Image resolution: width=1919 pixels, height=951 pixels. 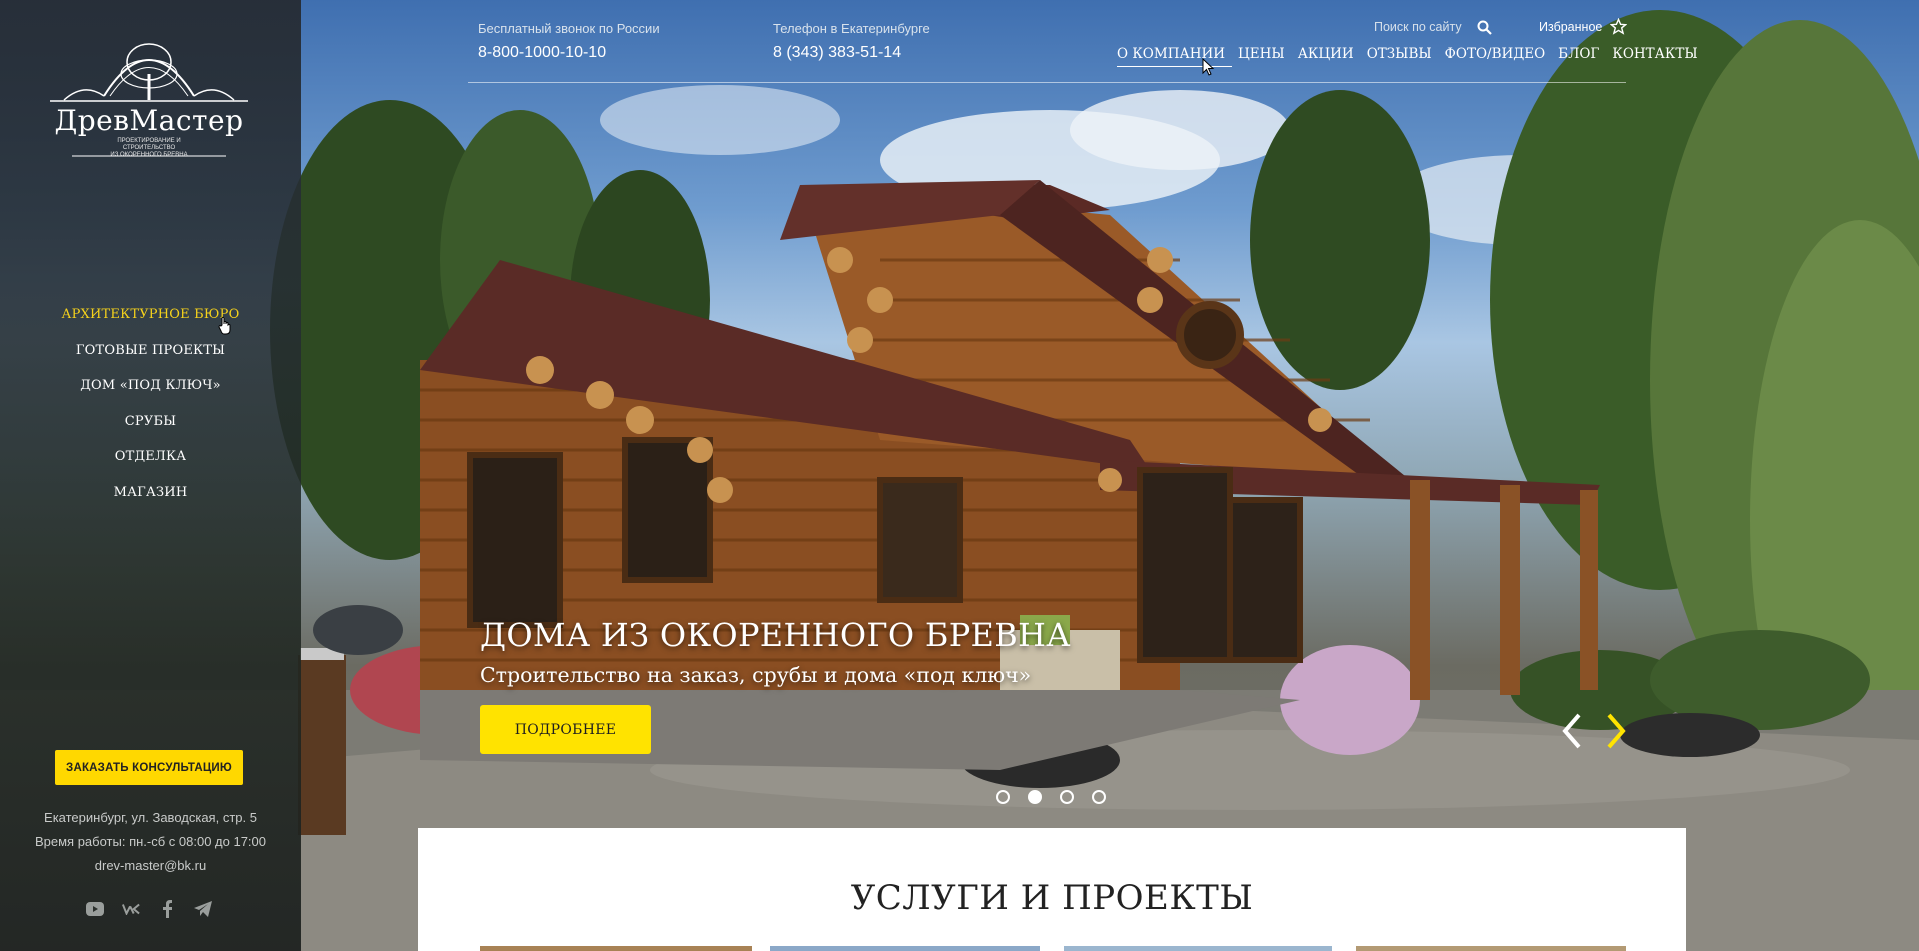 I want to click on header-divider, so click(x=1047, y=82).